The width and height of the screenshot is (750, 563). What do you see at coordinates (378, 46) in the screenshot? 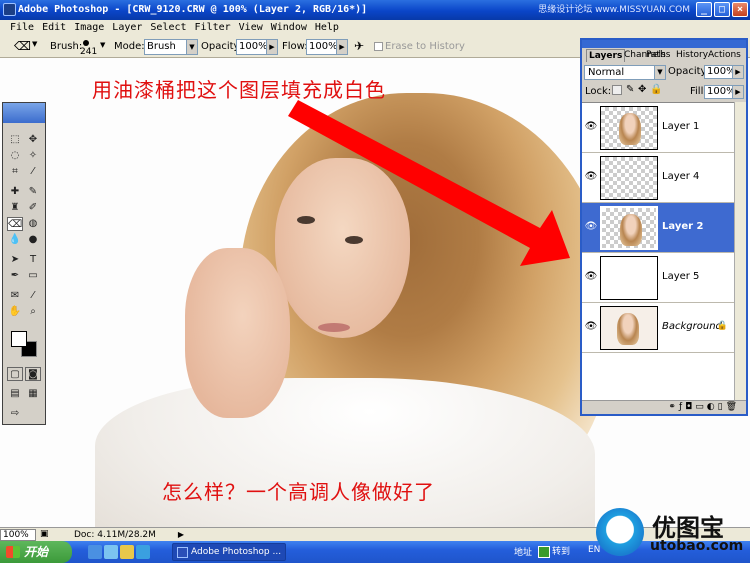
I see `erase-history-checkbox` at bounding box center [378, 46].